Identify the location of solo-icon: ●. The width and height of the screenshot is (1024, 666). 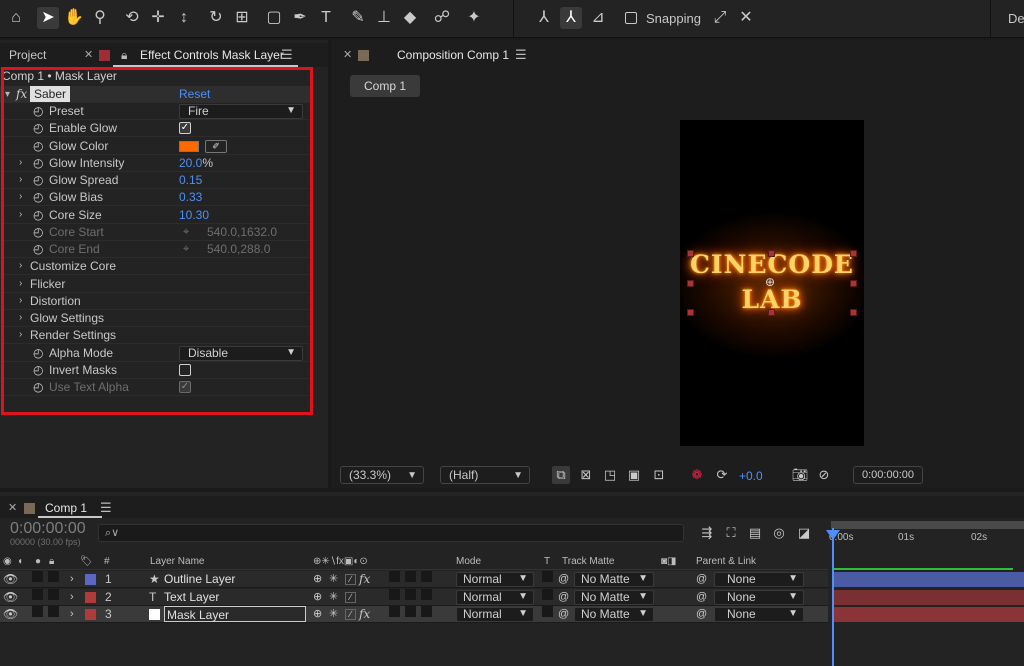
(38, 561).